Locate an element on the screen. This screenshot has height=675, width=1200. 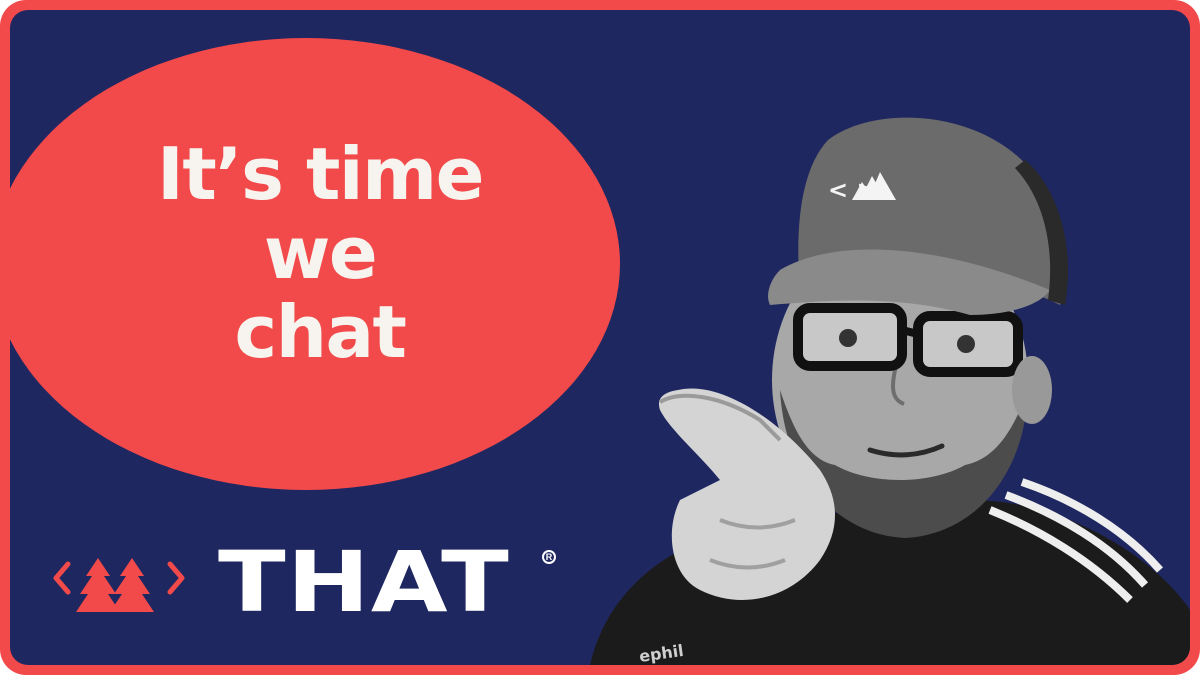
trees-code-icon is located at coordinates (119, 585).